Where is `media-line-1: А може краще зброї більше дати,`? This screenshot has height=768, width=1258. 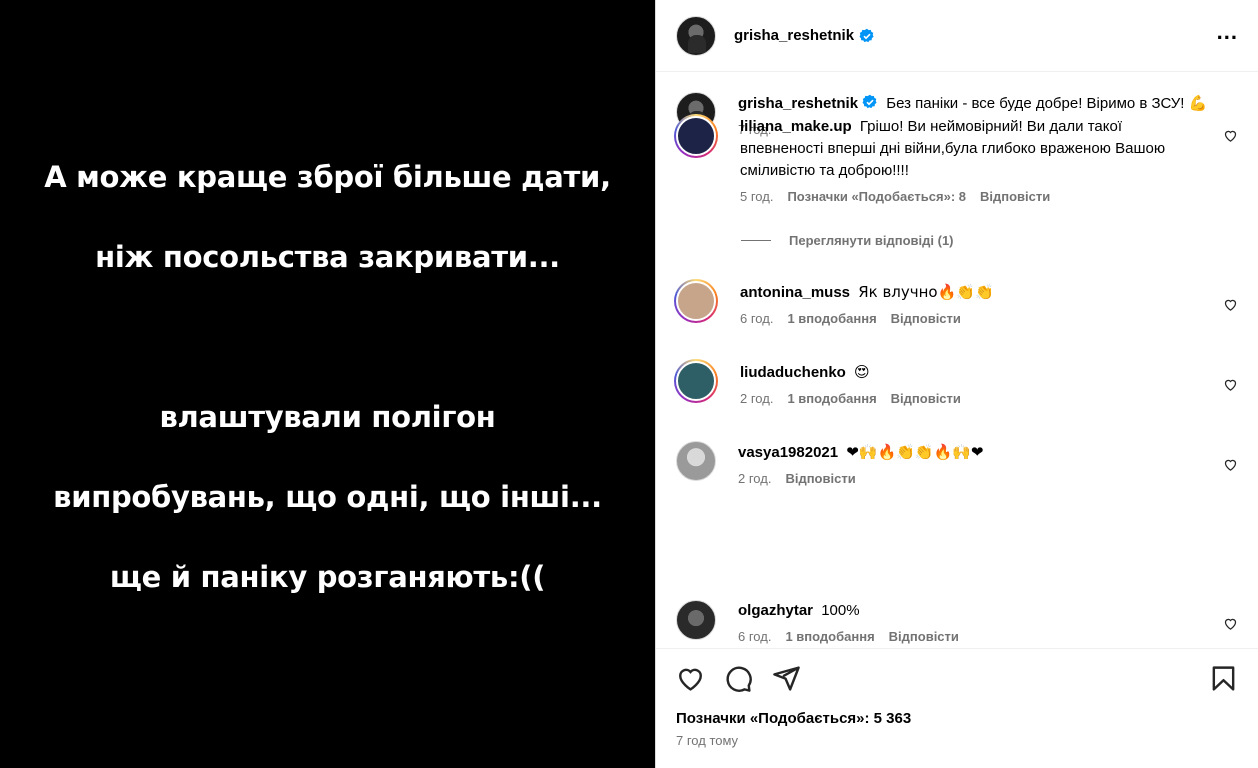
media-line-1: А може краще зброї більше дати, is located at coordinates (327, 176).